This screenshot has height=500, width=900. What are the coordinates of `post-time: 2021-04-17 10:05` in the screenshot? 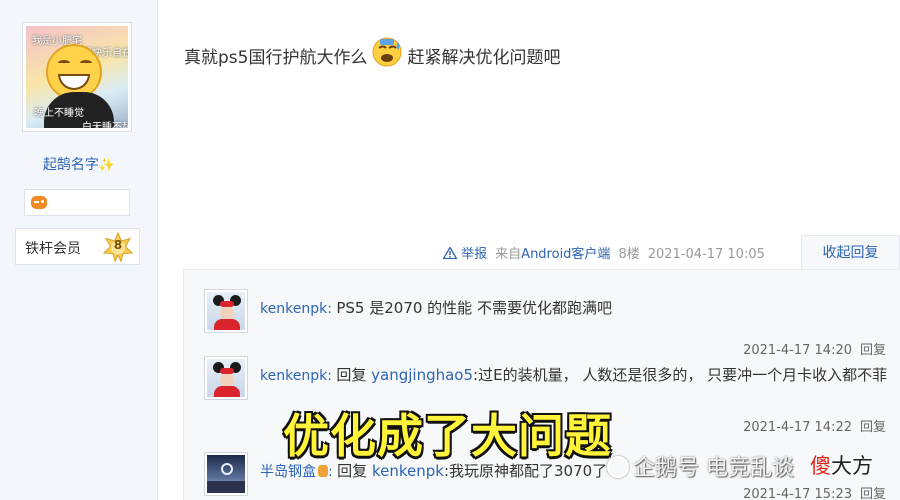 It's located at (706, 254).